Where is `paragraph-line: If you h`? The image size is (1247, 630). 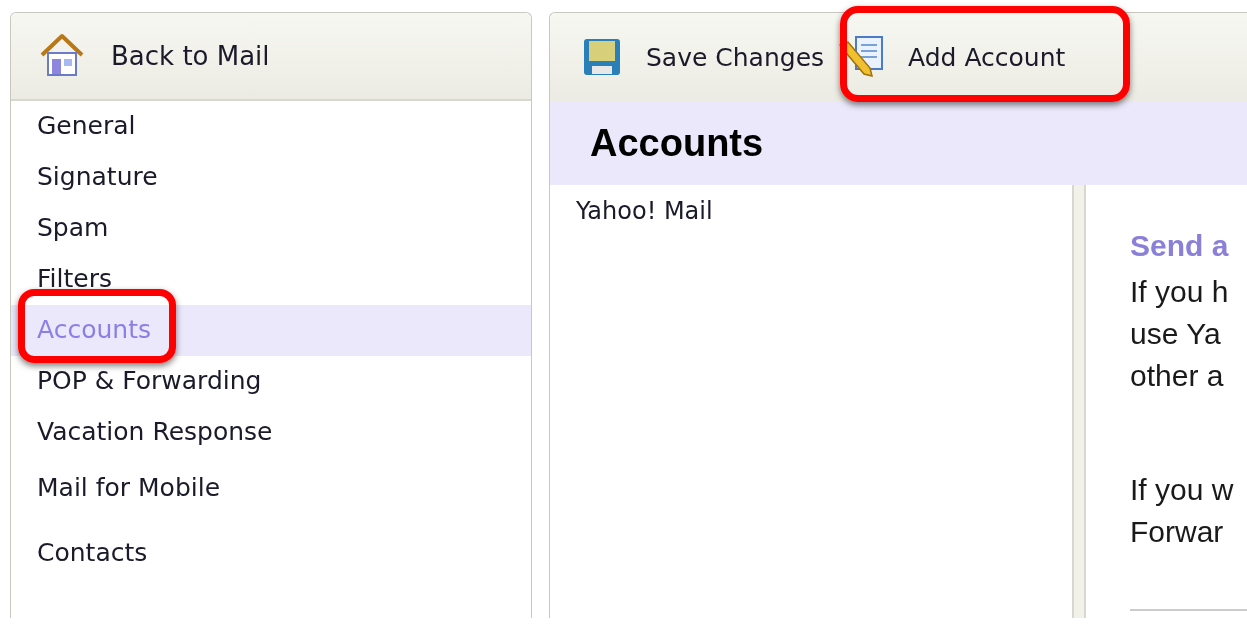
paragraph-line: If you h is located at coordinates (1180, 292).